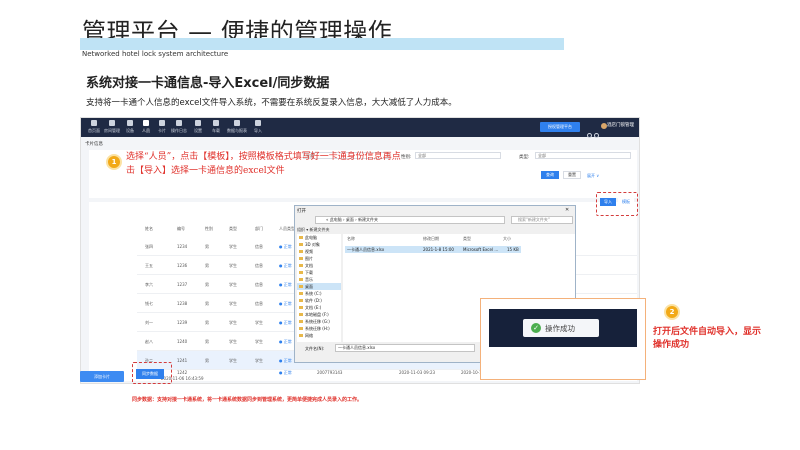 The height and width of the screenshot is (450, 800). What do you see at coordinates (112, 123) in the screenshot?
I see `room-icon` at bounding box center [112, 123].